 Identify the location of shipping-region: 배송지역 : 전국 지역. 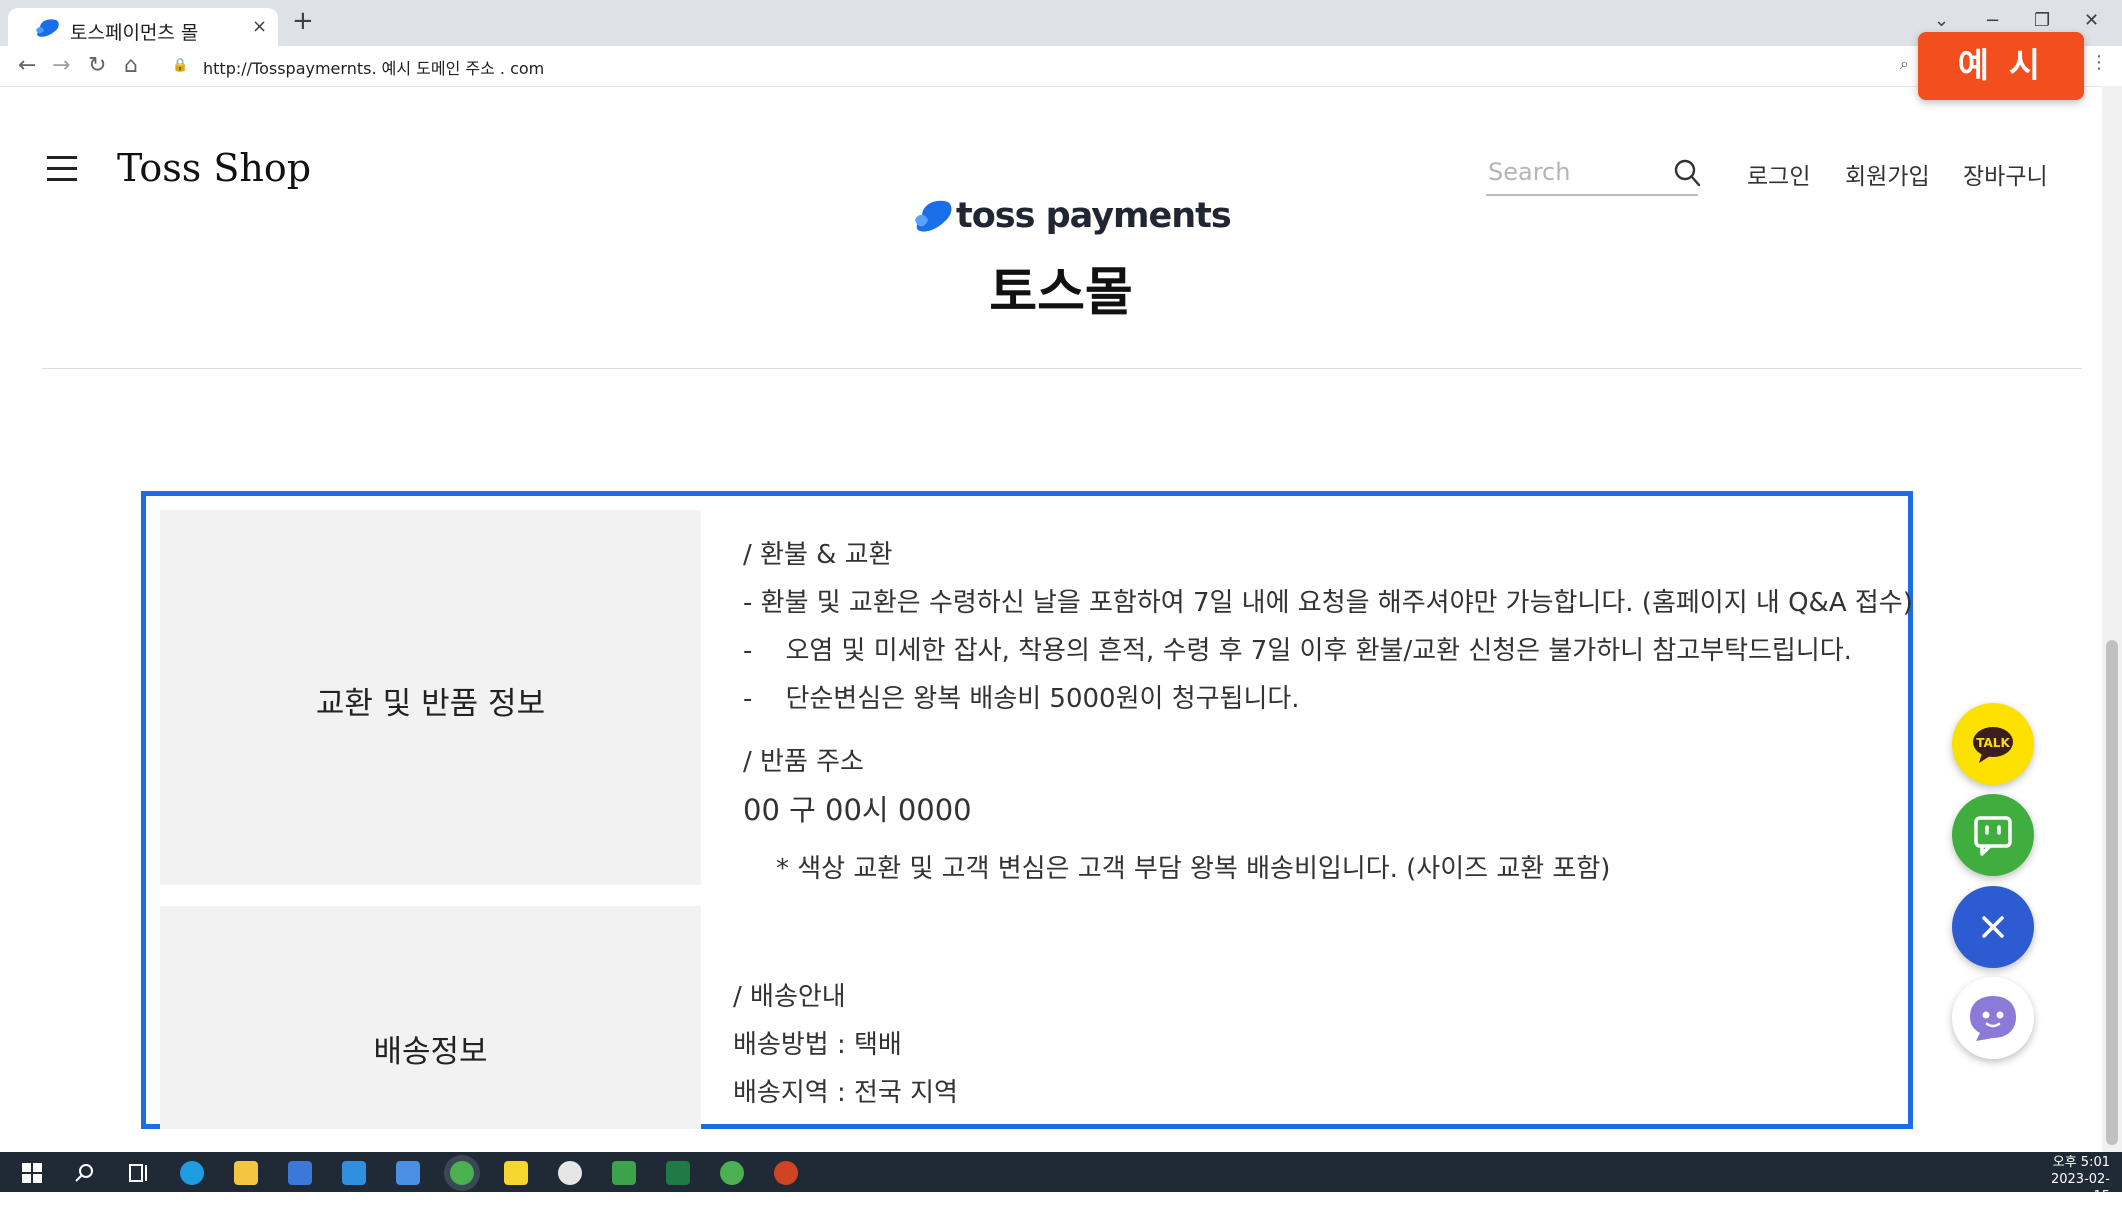
(845, 1093).